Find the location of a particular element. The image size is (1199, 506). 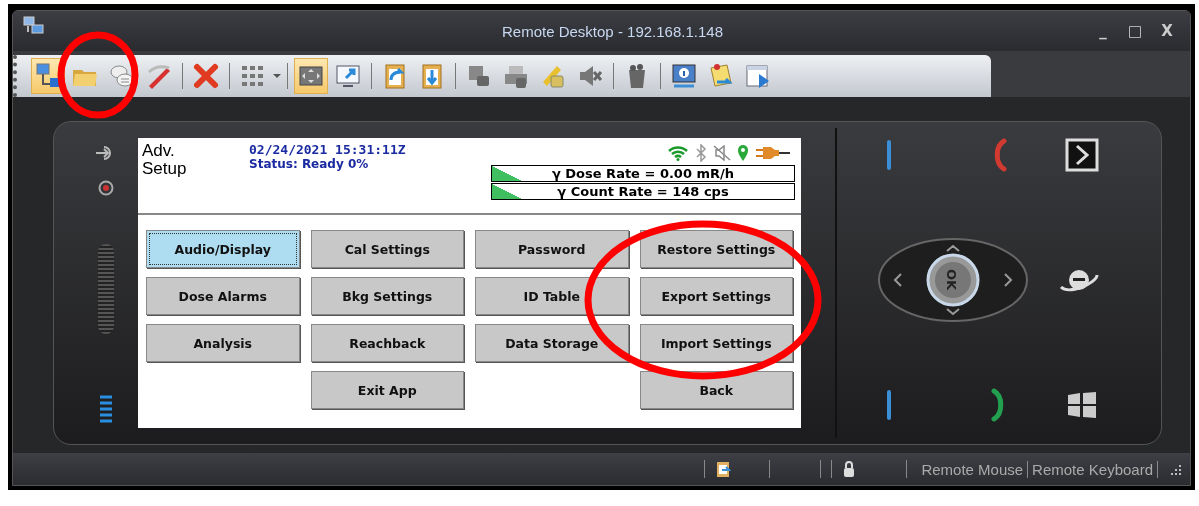

rate-reading: γ Dose Rate = 0.00 mR/h is located at coordinates (643, 173).